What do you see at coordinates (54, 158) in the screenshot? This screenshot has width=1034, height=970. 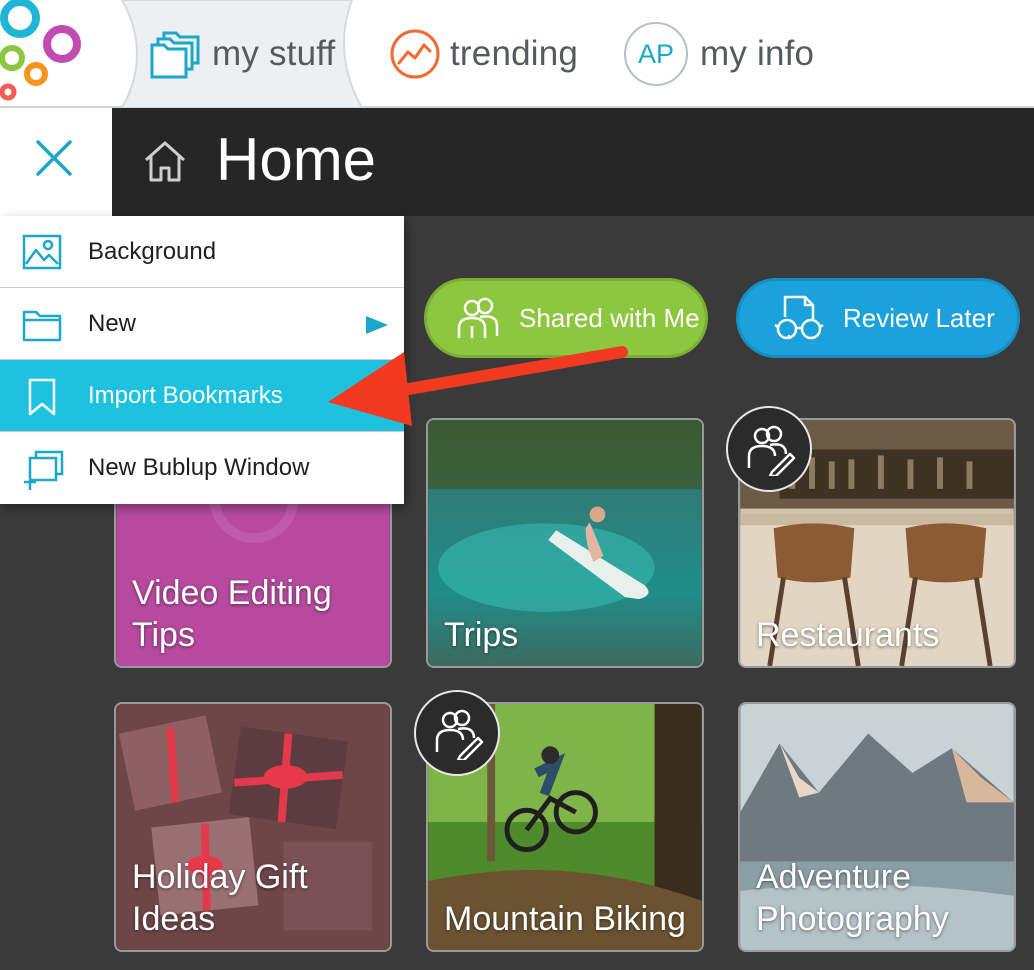 I see `close-icon` at bounding box center [54, 158].